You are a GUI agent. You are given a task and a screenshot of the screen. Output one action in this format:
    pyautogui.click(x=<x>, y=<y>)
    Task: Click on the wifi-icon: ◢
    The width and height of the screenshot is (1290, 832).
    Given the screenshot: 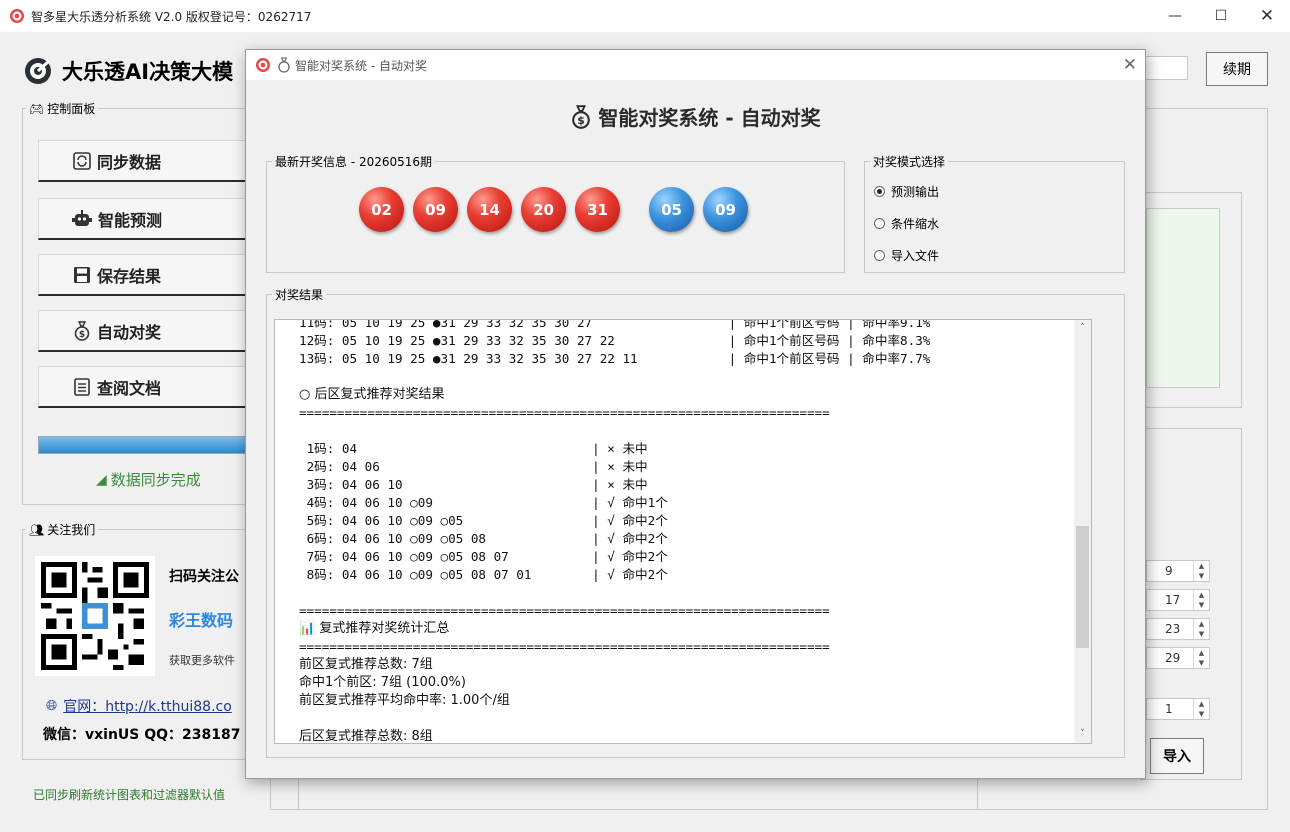 What is the action you would take?
    pyautogui.click(x=101, y=479)
    